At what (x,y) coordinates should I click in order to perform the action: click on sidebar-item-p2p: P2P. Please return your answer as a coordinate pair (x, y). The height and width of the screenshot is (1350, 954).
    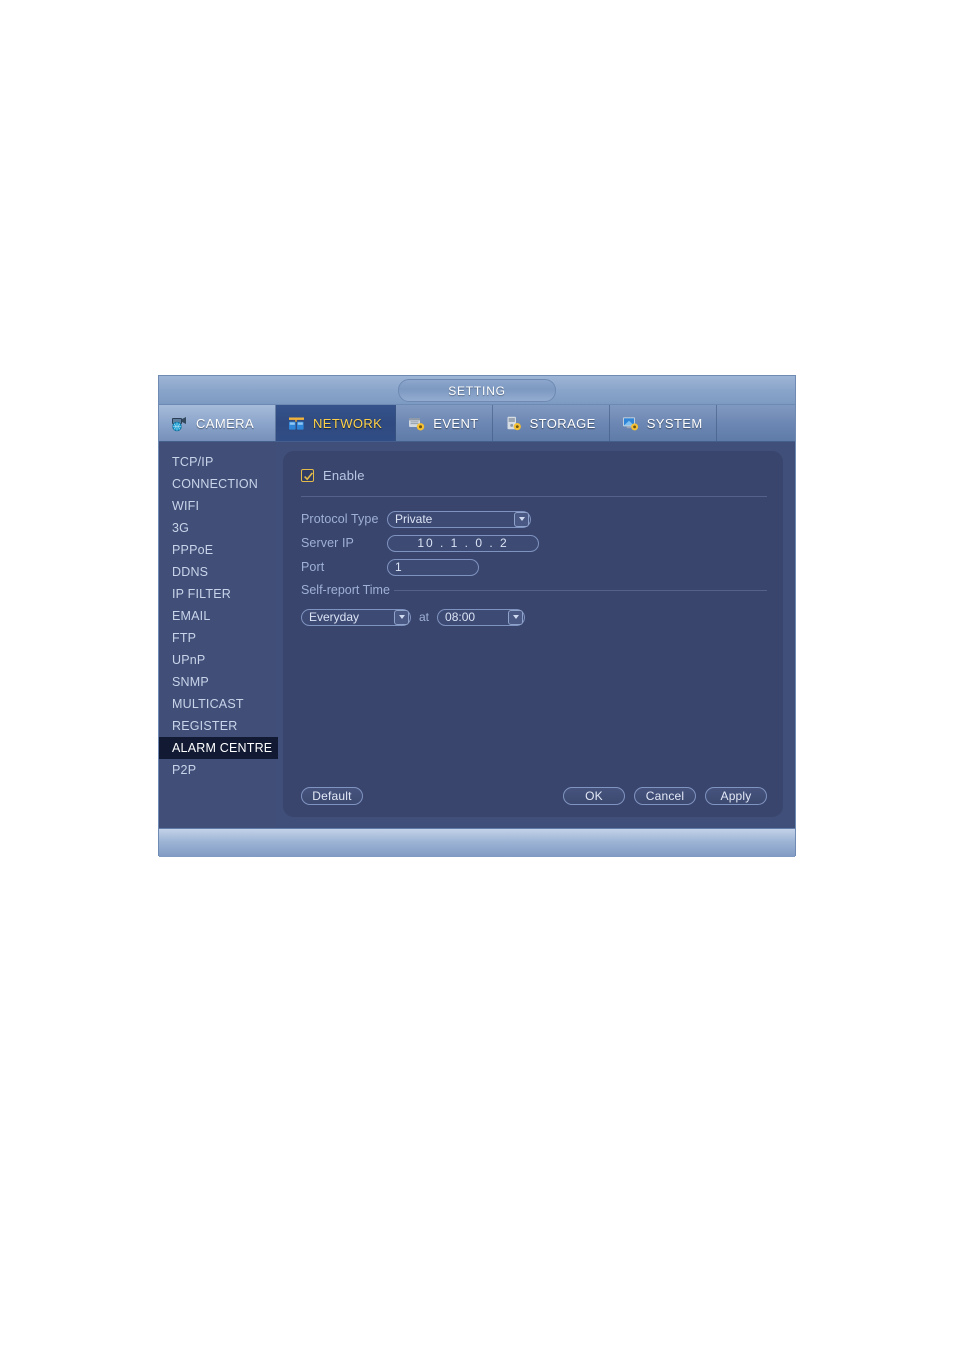
    Looking at the image, I should click on (217, 770).